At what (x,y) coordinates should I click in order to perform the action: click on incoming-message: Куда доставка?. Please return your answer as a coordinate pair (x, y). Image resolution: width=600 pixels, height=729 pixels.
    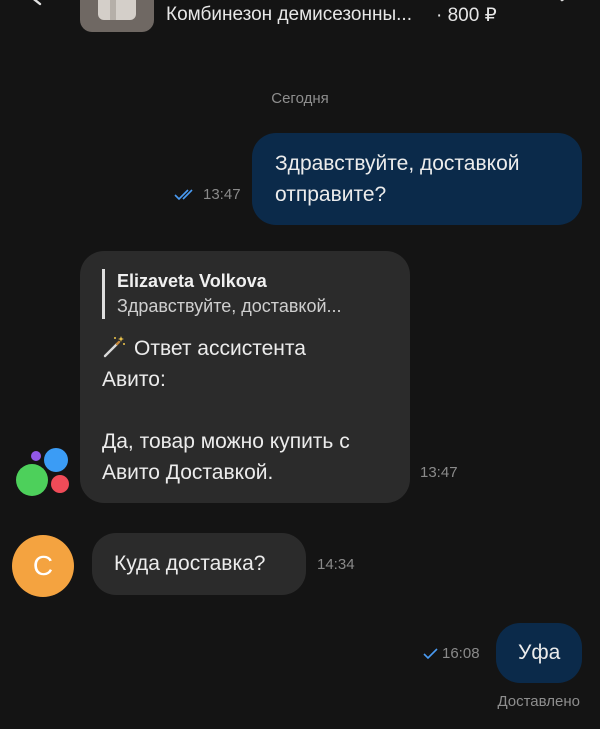
    Looking at the image, I should click on (199, 564).